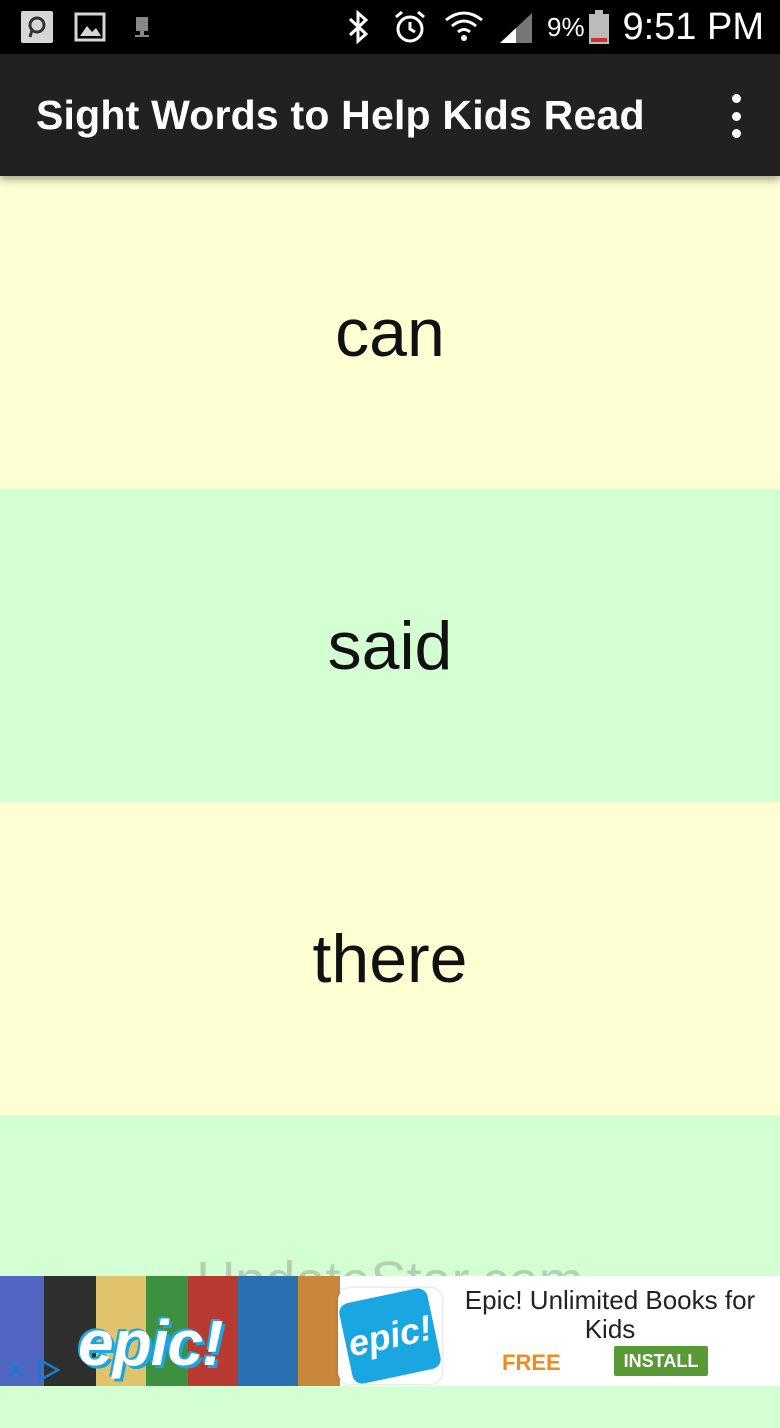 The height and width of the screenshot is (1428, 780). I want to click on ad-choices-icon, so click(49, 1370).